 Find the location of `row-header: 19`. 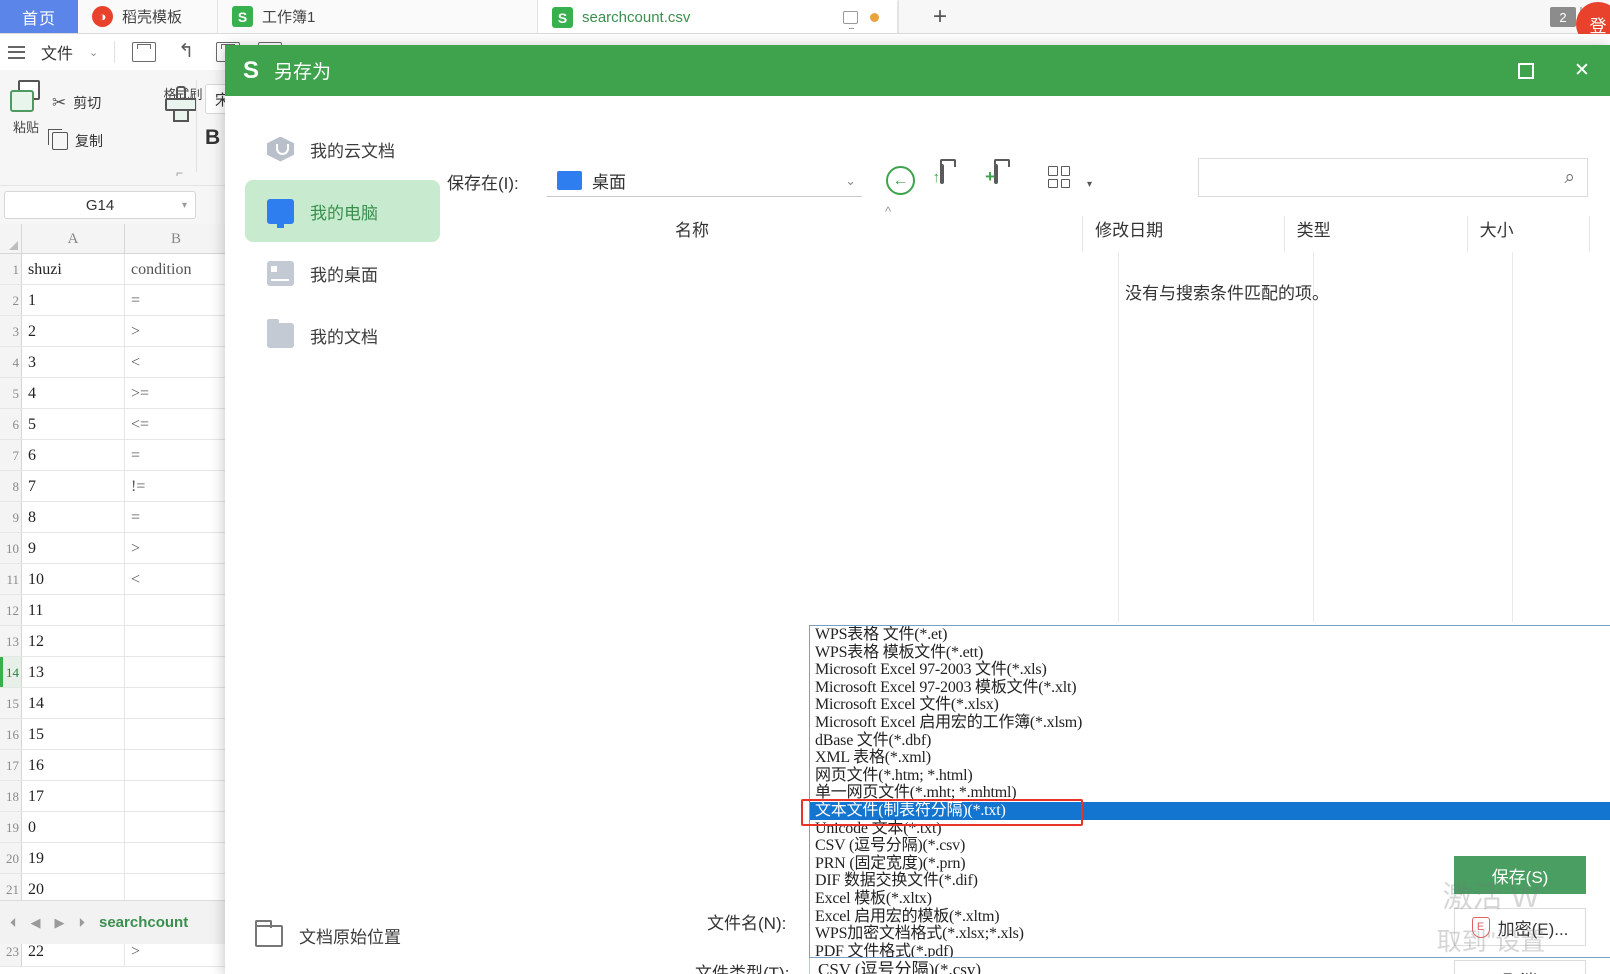

row-header: 19 is located at coordinates (11, 827).